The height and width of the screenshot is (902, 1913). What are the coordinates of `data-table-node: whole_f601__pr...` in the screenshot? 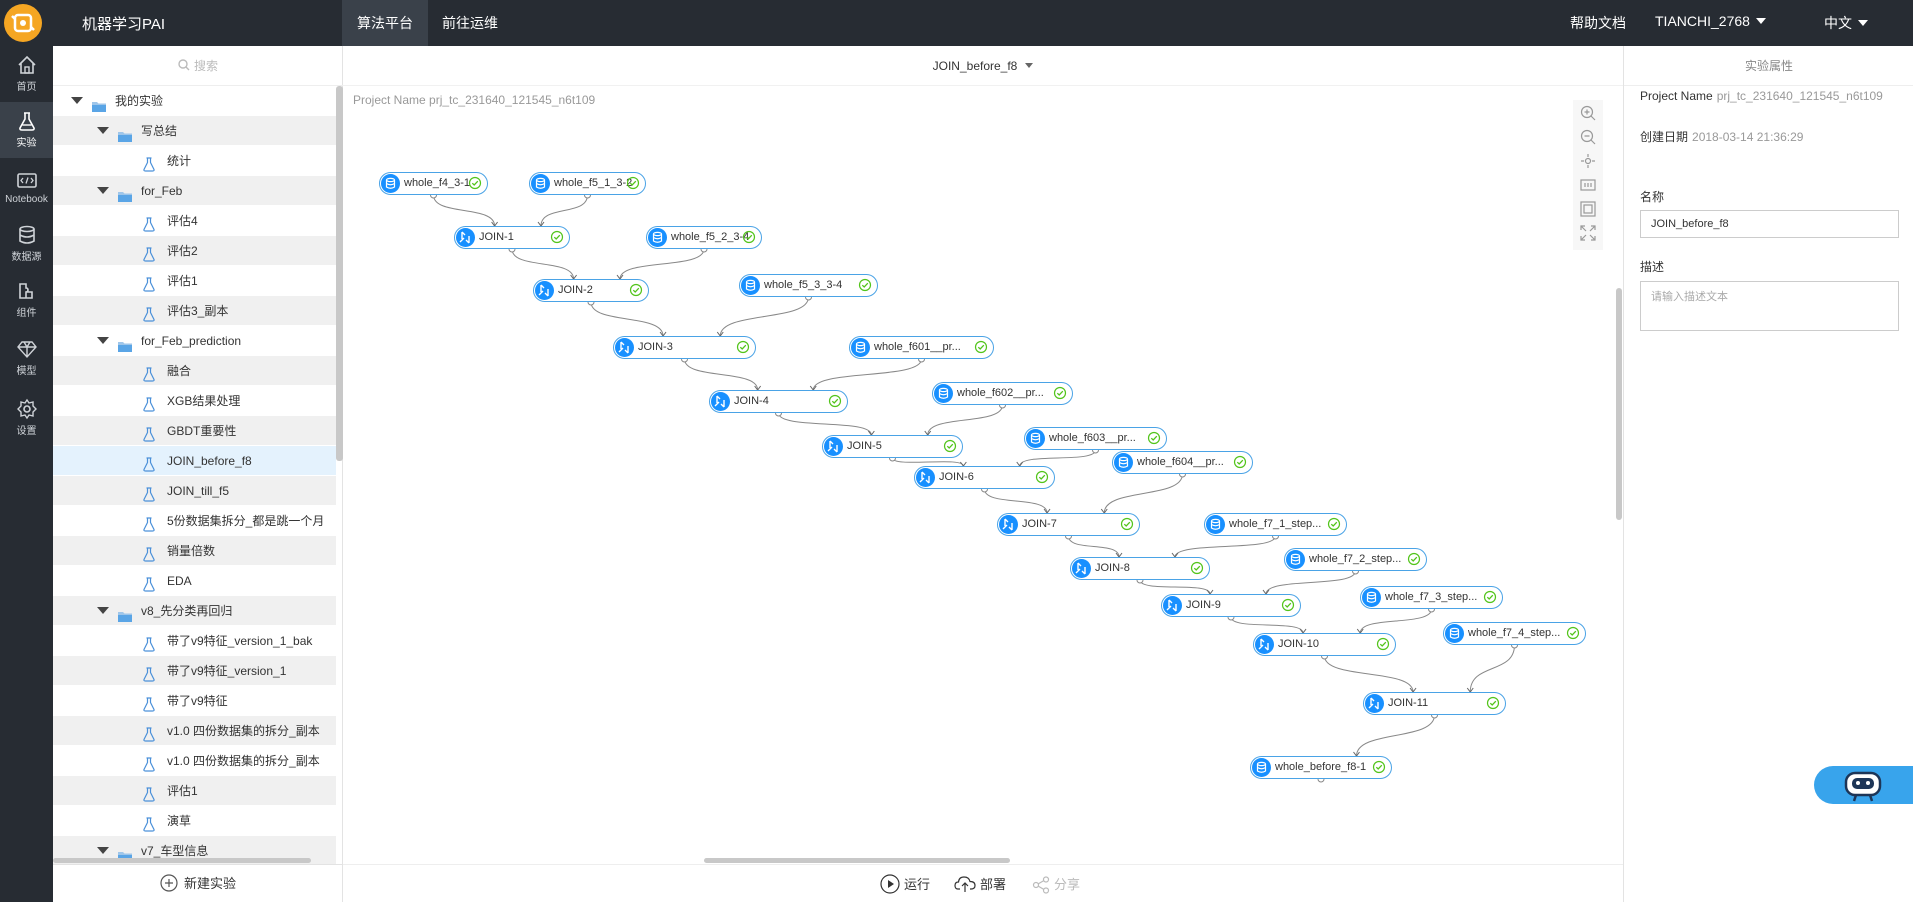 It's located at (921, 347).